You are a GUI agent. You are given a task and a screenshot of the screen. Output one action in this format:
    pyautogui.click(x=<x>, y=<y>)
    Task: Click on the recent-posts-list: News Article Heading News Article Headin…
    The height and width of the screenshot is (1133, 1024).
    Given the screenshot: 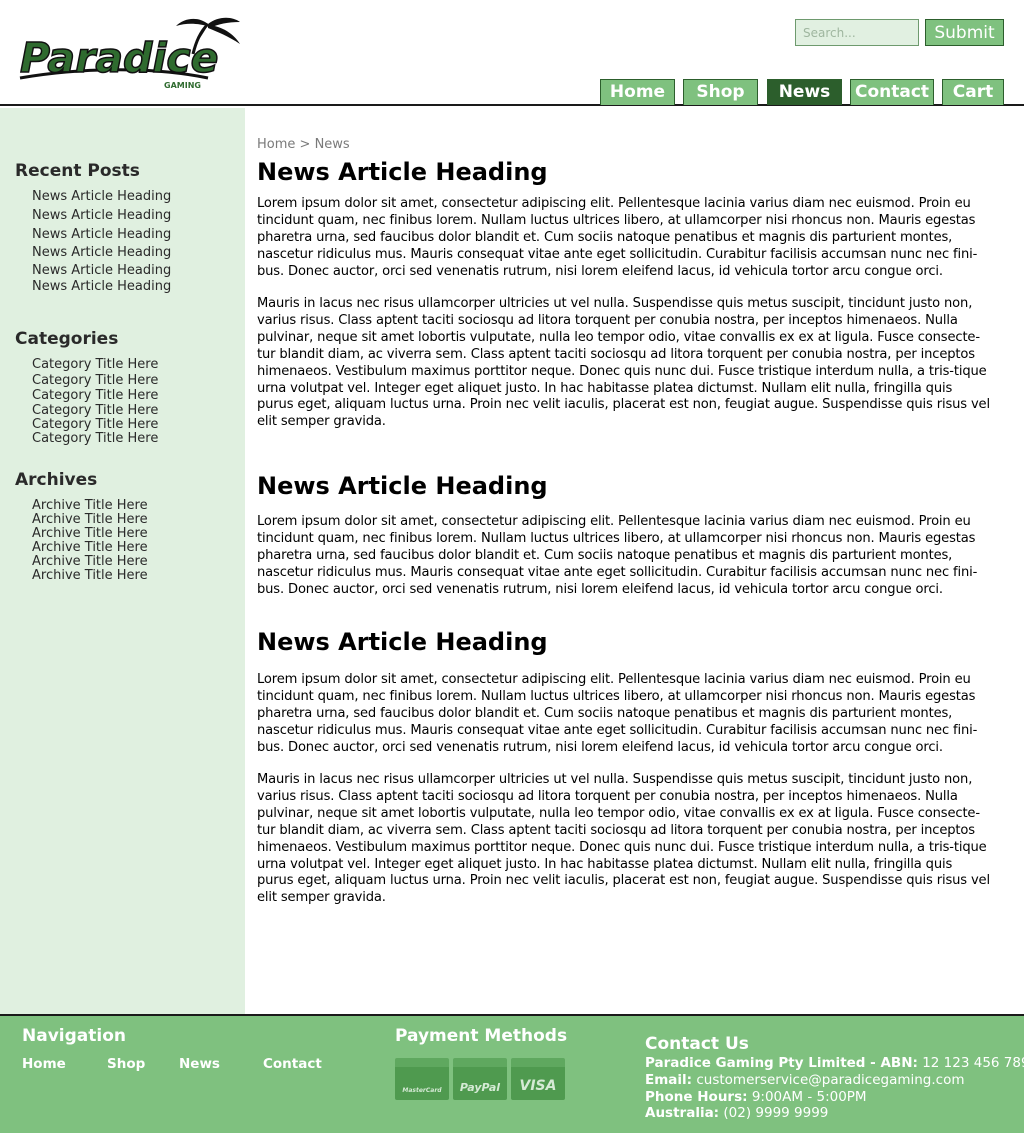 What is the action you would take?
    pyautogui.click(x=101, y=242)
    